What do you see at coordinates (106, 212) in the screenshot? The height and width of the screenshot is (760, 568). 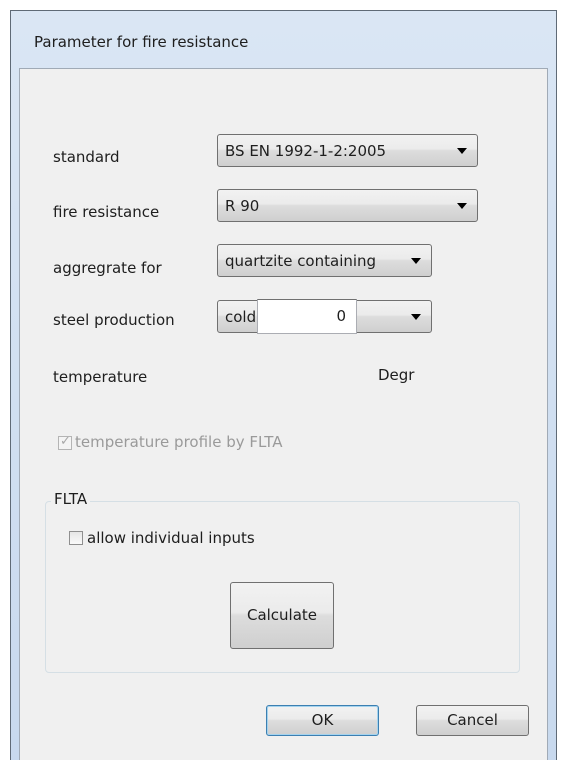 I see `fire-resistance-label: fire resistance` at bounding box center [106, 212].